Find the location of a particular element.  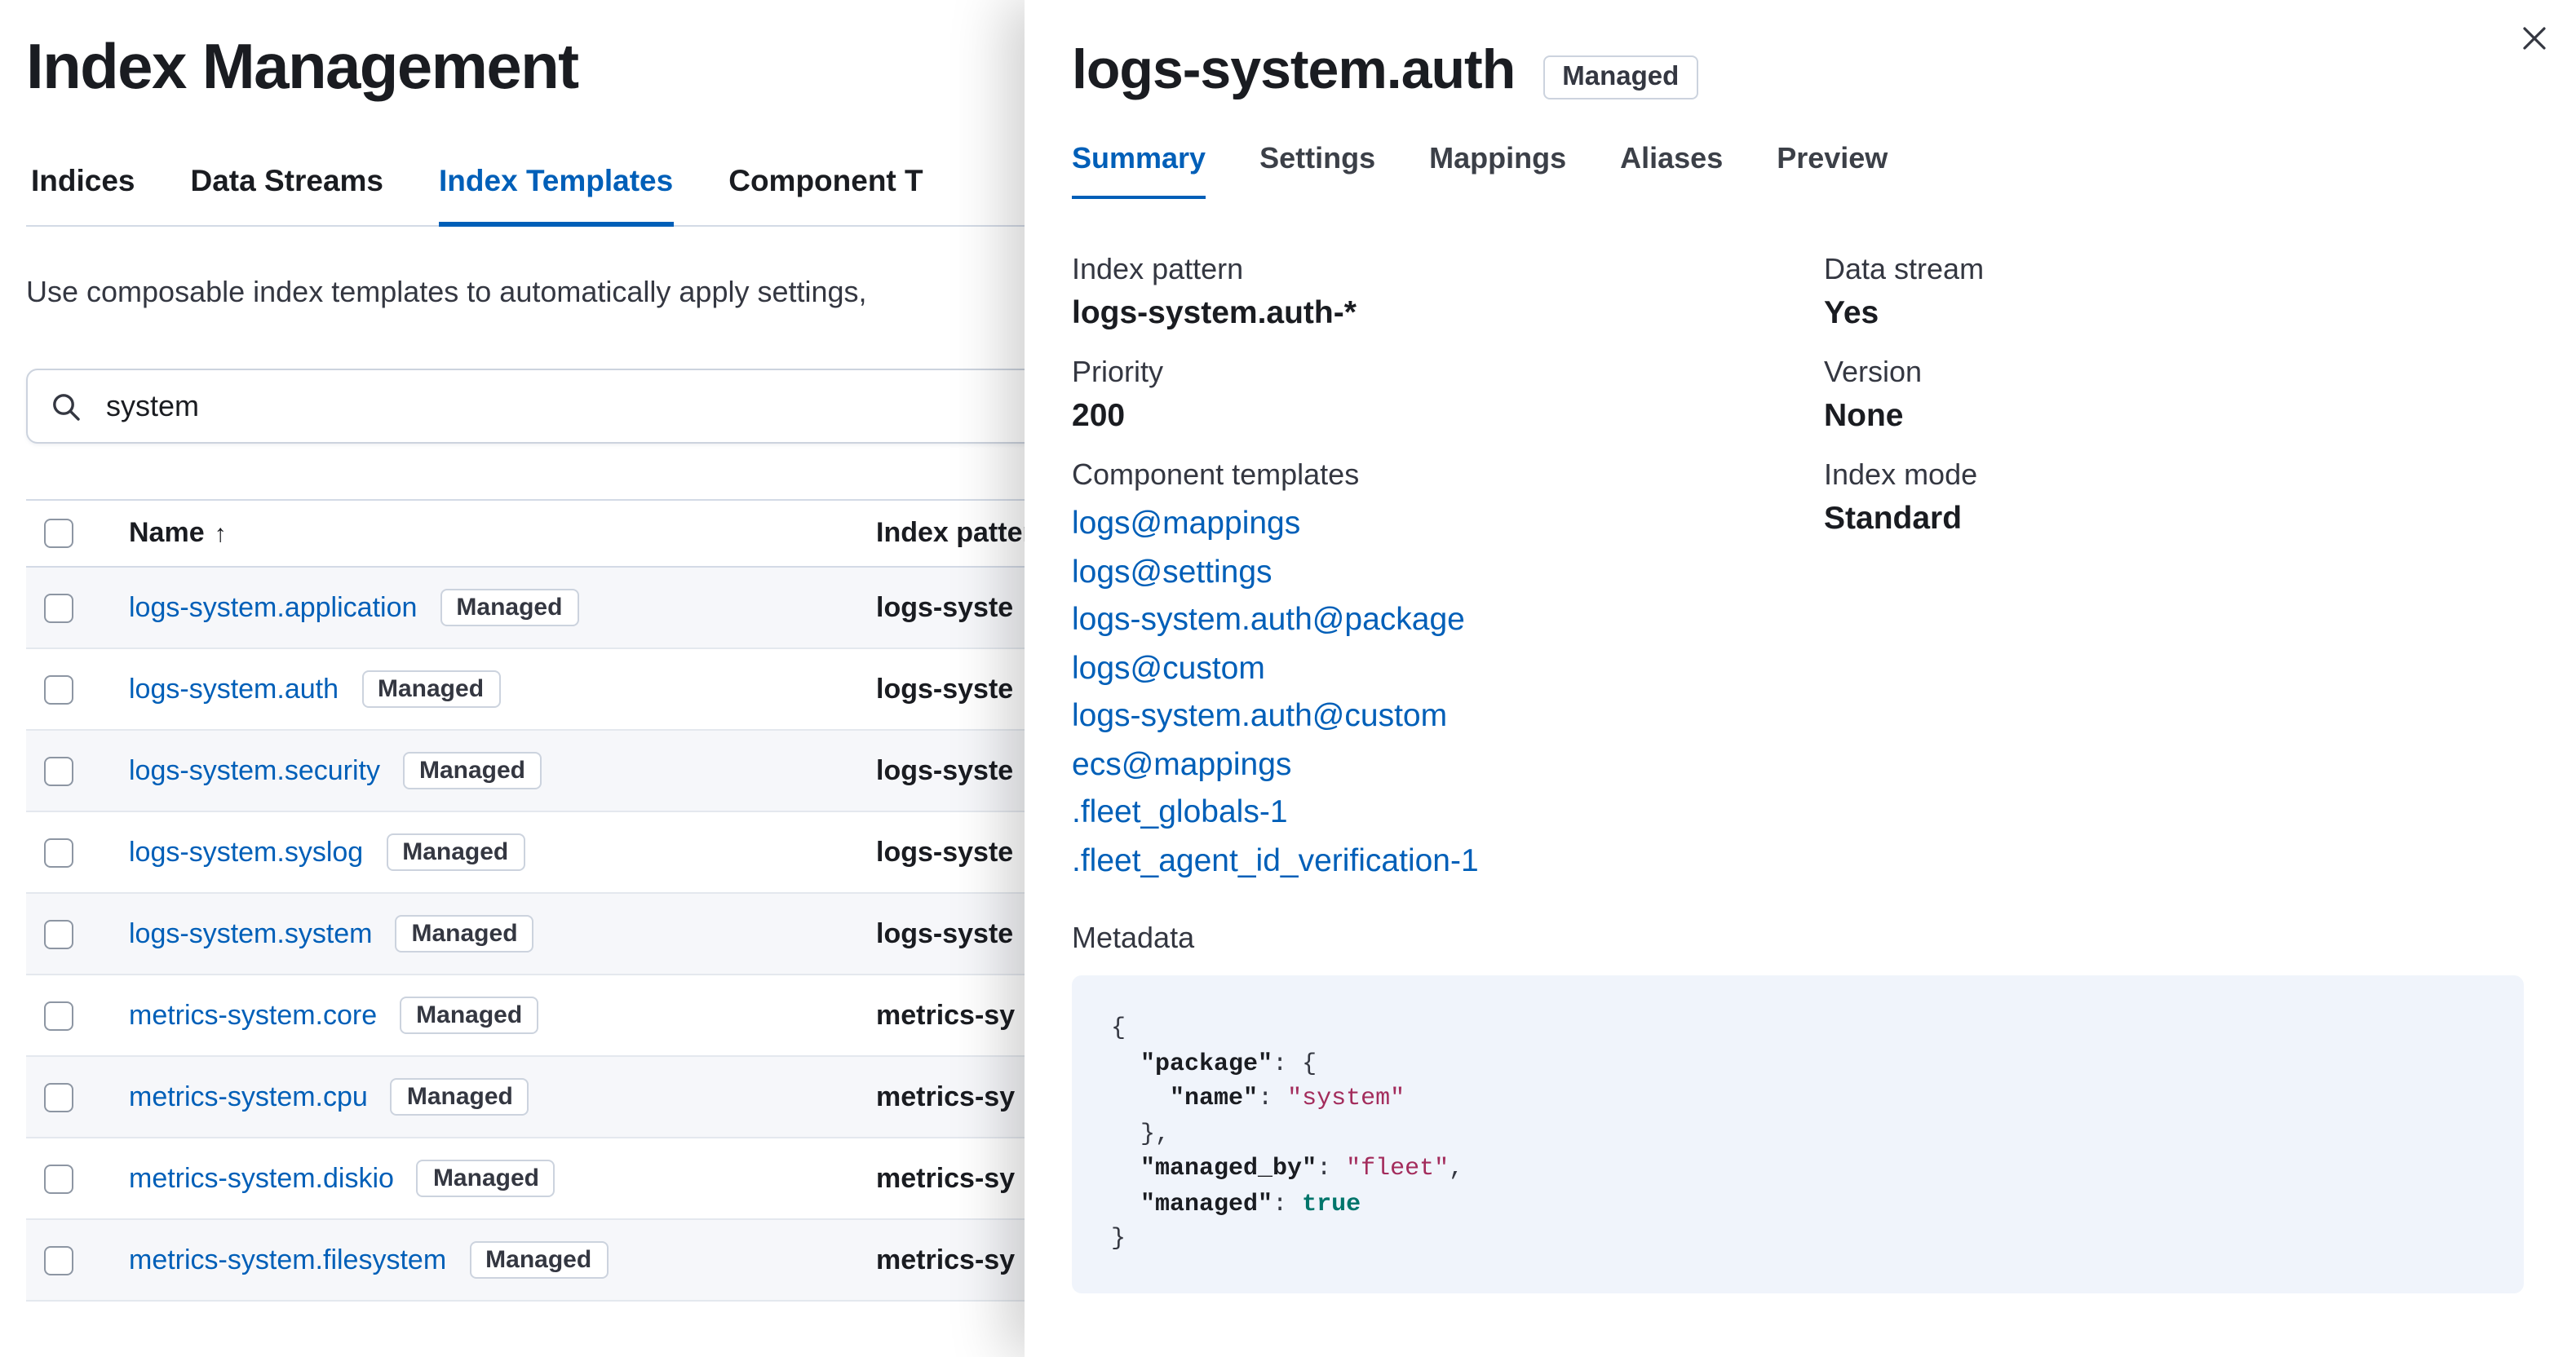

template-name-link: metrics-system.diskio is located at coordinates (261, 1179).